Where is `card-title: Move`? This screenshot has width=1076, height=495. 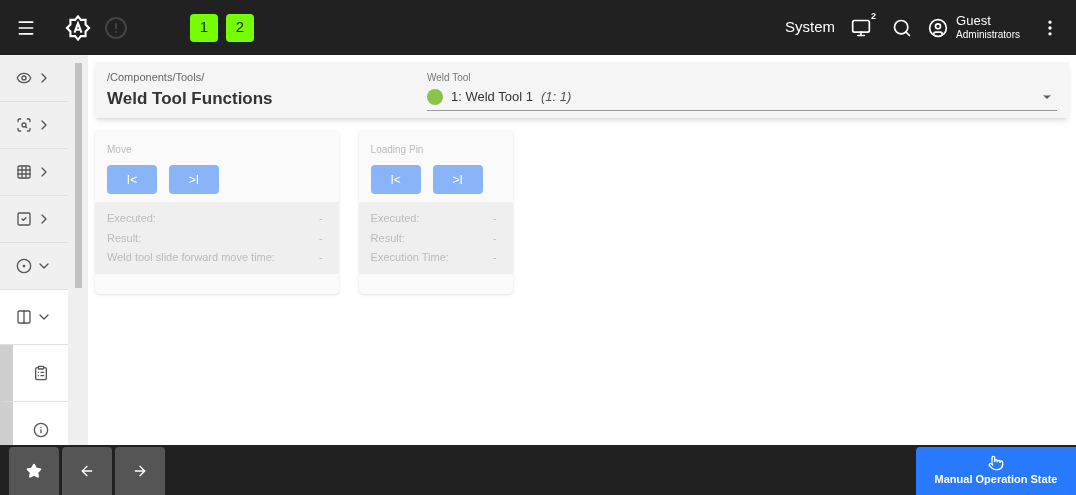 card-title: Move is located at coordinates (119, 150).